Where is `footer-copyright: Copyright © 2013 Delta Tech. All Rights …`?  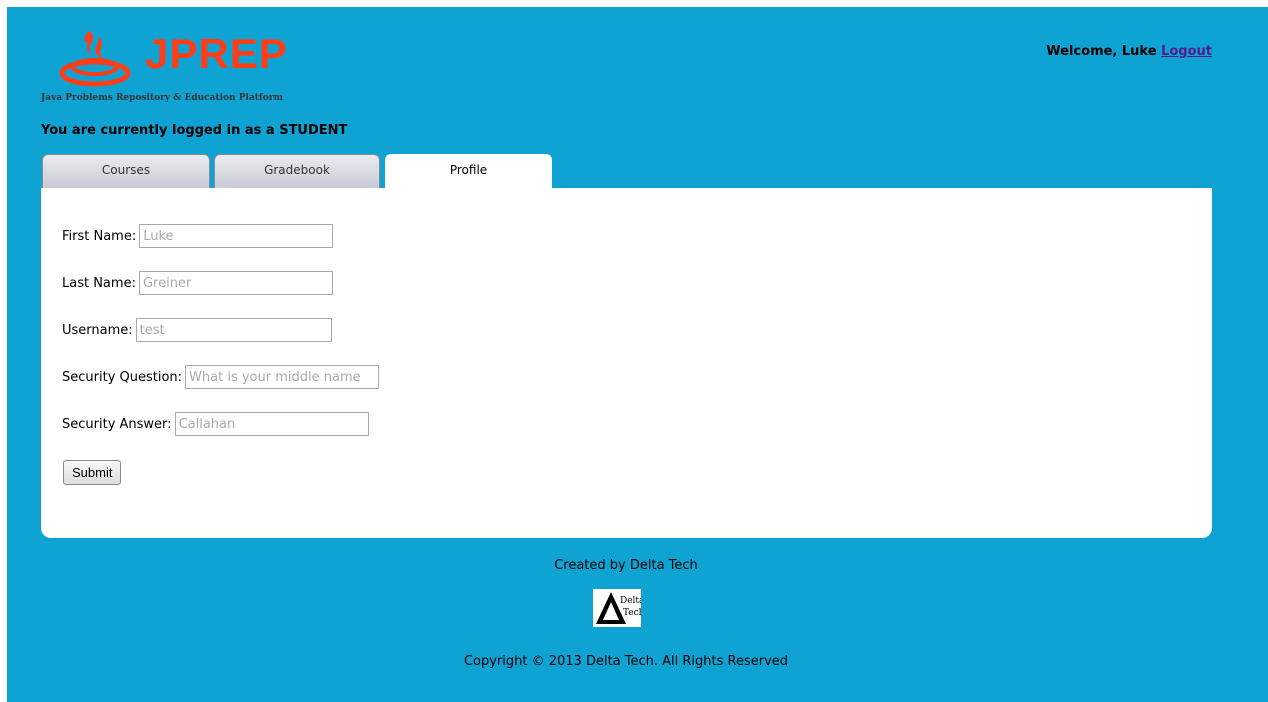
footer-copyright: Copyright © 2013 Delta Tech. All Rights … is located at coordinates (626, 661).